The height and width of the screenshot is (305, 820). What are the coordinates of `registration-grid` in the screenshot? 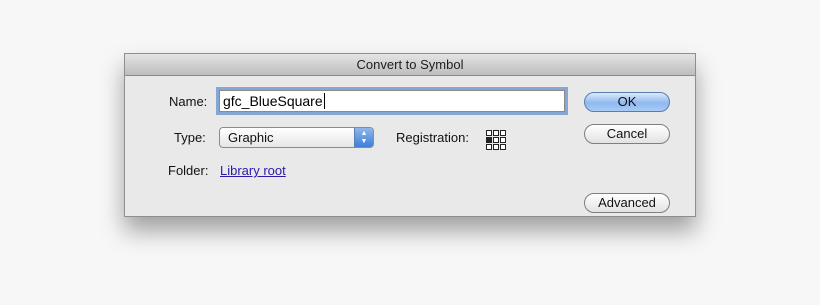 It's located at (496, 140).